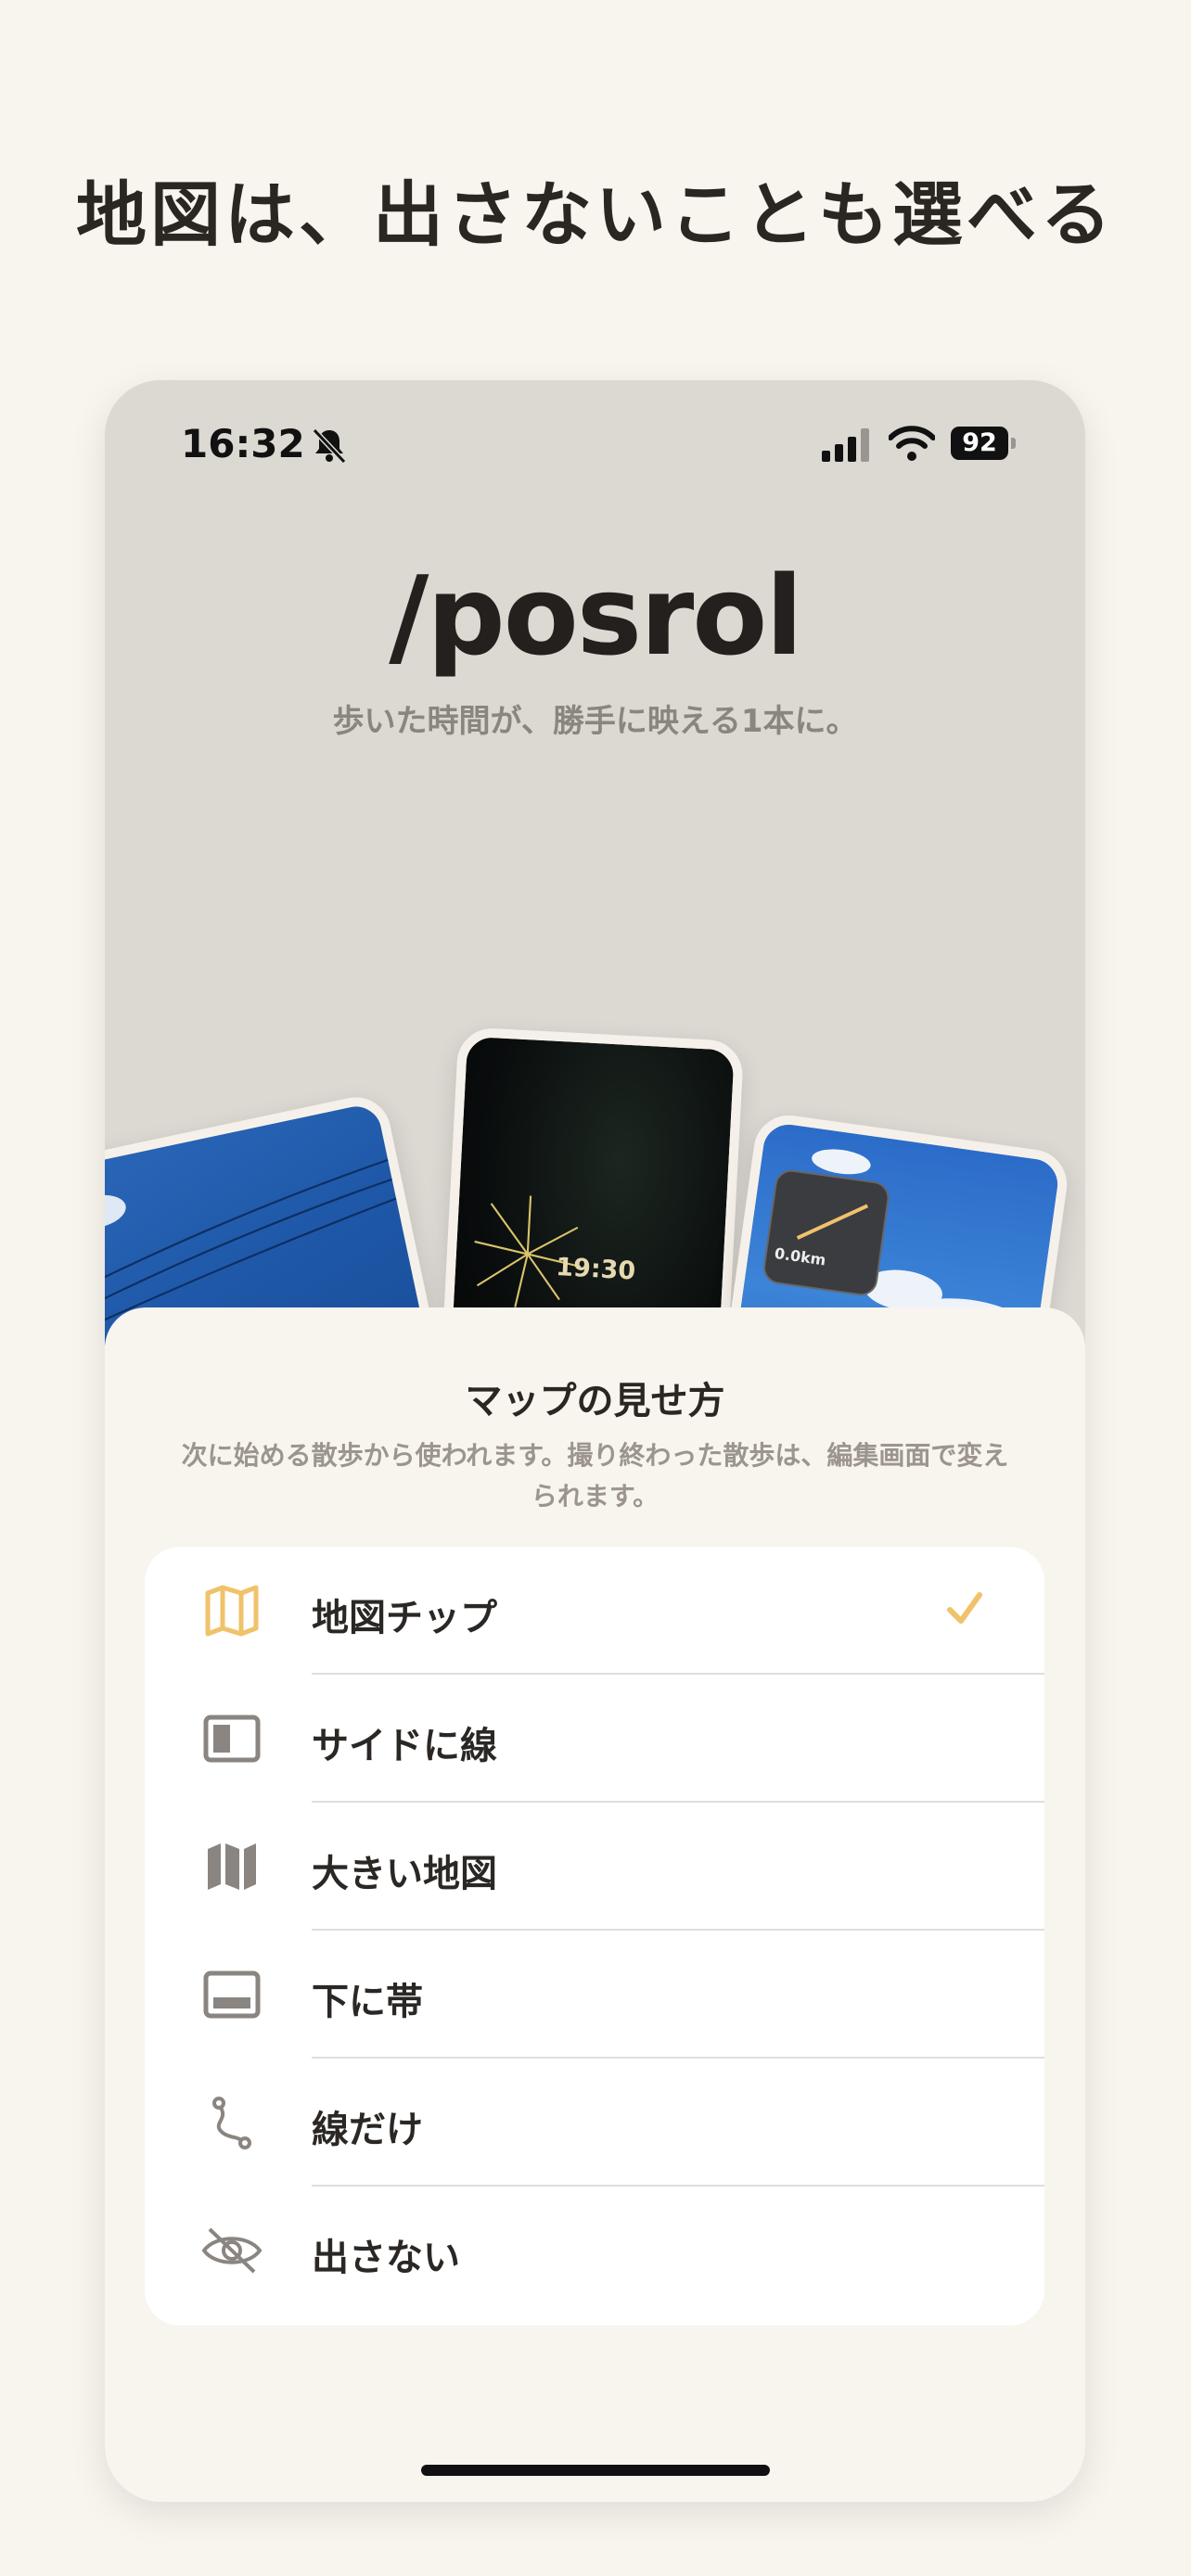  I want to click on mini-map-chip: 0.0km, so click(826, 1232).